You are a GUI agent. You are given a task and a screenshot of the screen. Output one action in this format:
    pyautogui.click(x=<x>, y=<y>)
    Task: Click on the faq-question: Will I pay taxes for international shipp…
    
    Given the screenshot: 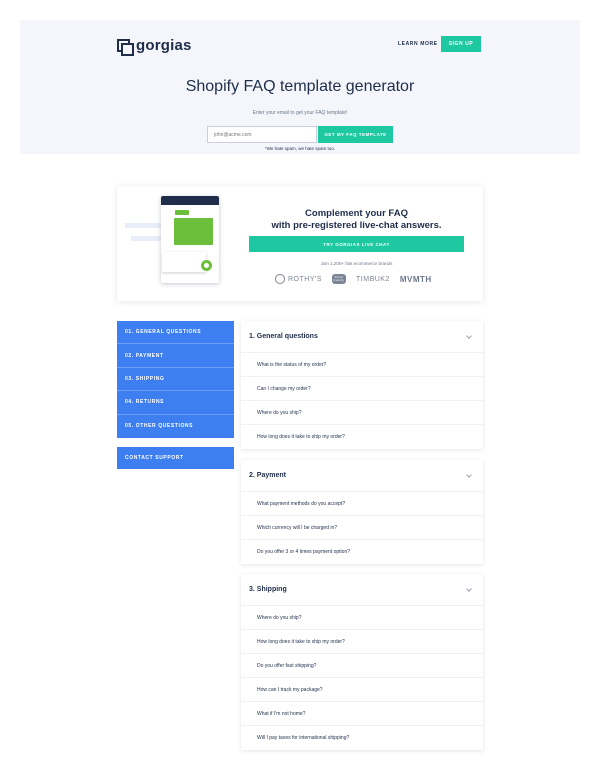 What is the action you would take?
    pyautogui.click(x=362, y=738)
    